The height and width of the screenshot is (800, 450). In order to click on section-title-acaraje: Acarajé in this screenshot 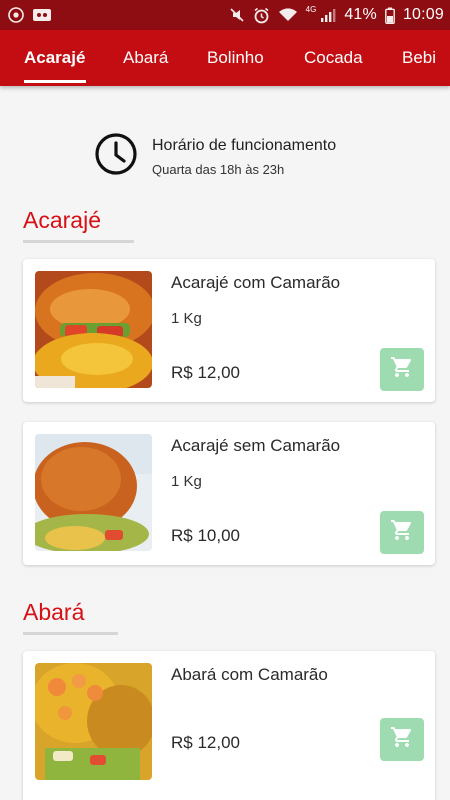, I will do `click(62, 220)`.